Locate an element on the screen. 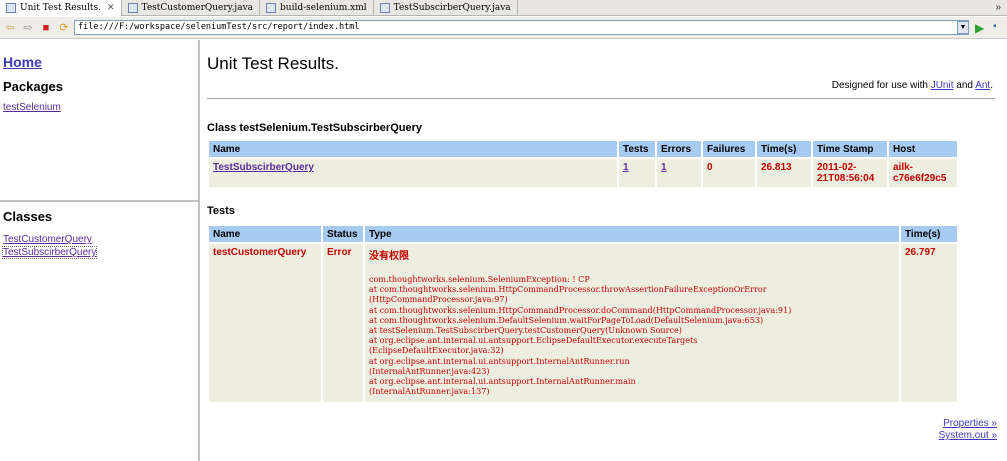  tab-build-selenium-xml: build-selenium.xml is located at coordinates (317, 8).